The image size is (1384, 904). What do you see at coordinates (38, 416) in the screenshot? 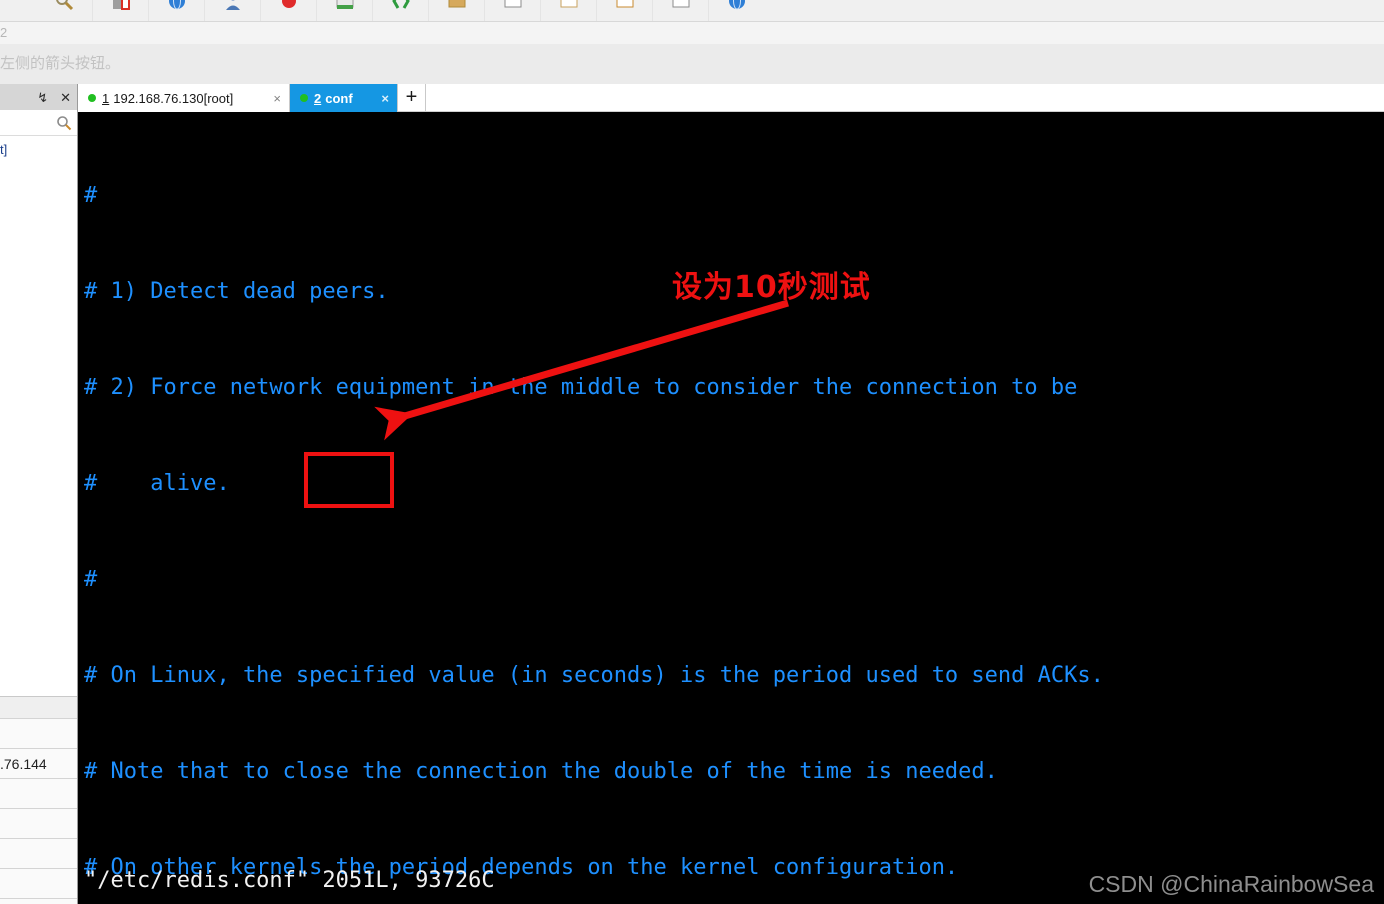
I see `side-panel-tree: t]` at bounding box center [38, 416].